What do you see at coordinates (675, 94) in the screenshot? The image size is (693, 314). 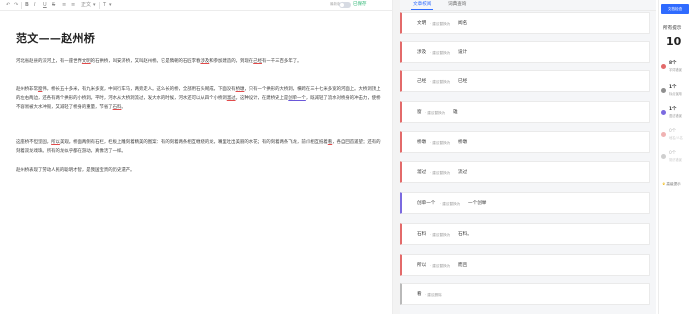 I see `category-name: 标点误用` at bounding box center [675, 94].